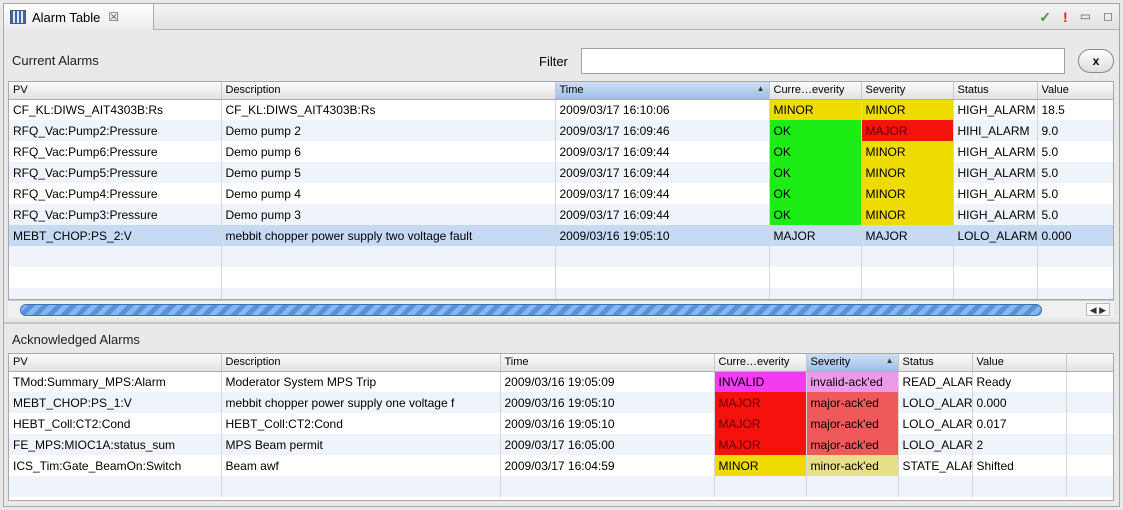  What do you see at coordinates (1019, 444) in the screenshot?
I see `cell-value: 2` at bounding box center [1019, 444].